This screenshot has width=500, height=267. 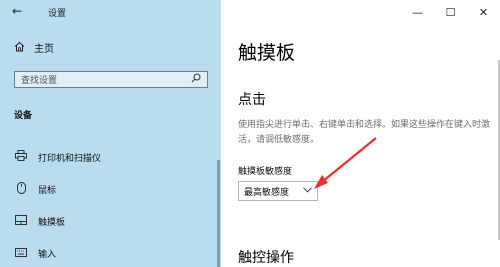 I want to click on sensitivity-label: 触摸板敏感度, so click(x=265, y=172).